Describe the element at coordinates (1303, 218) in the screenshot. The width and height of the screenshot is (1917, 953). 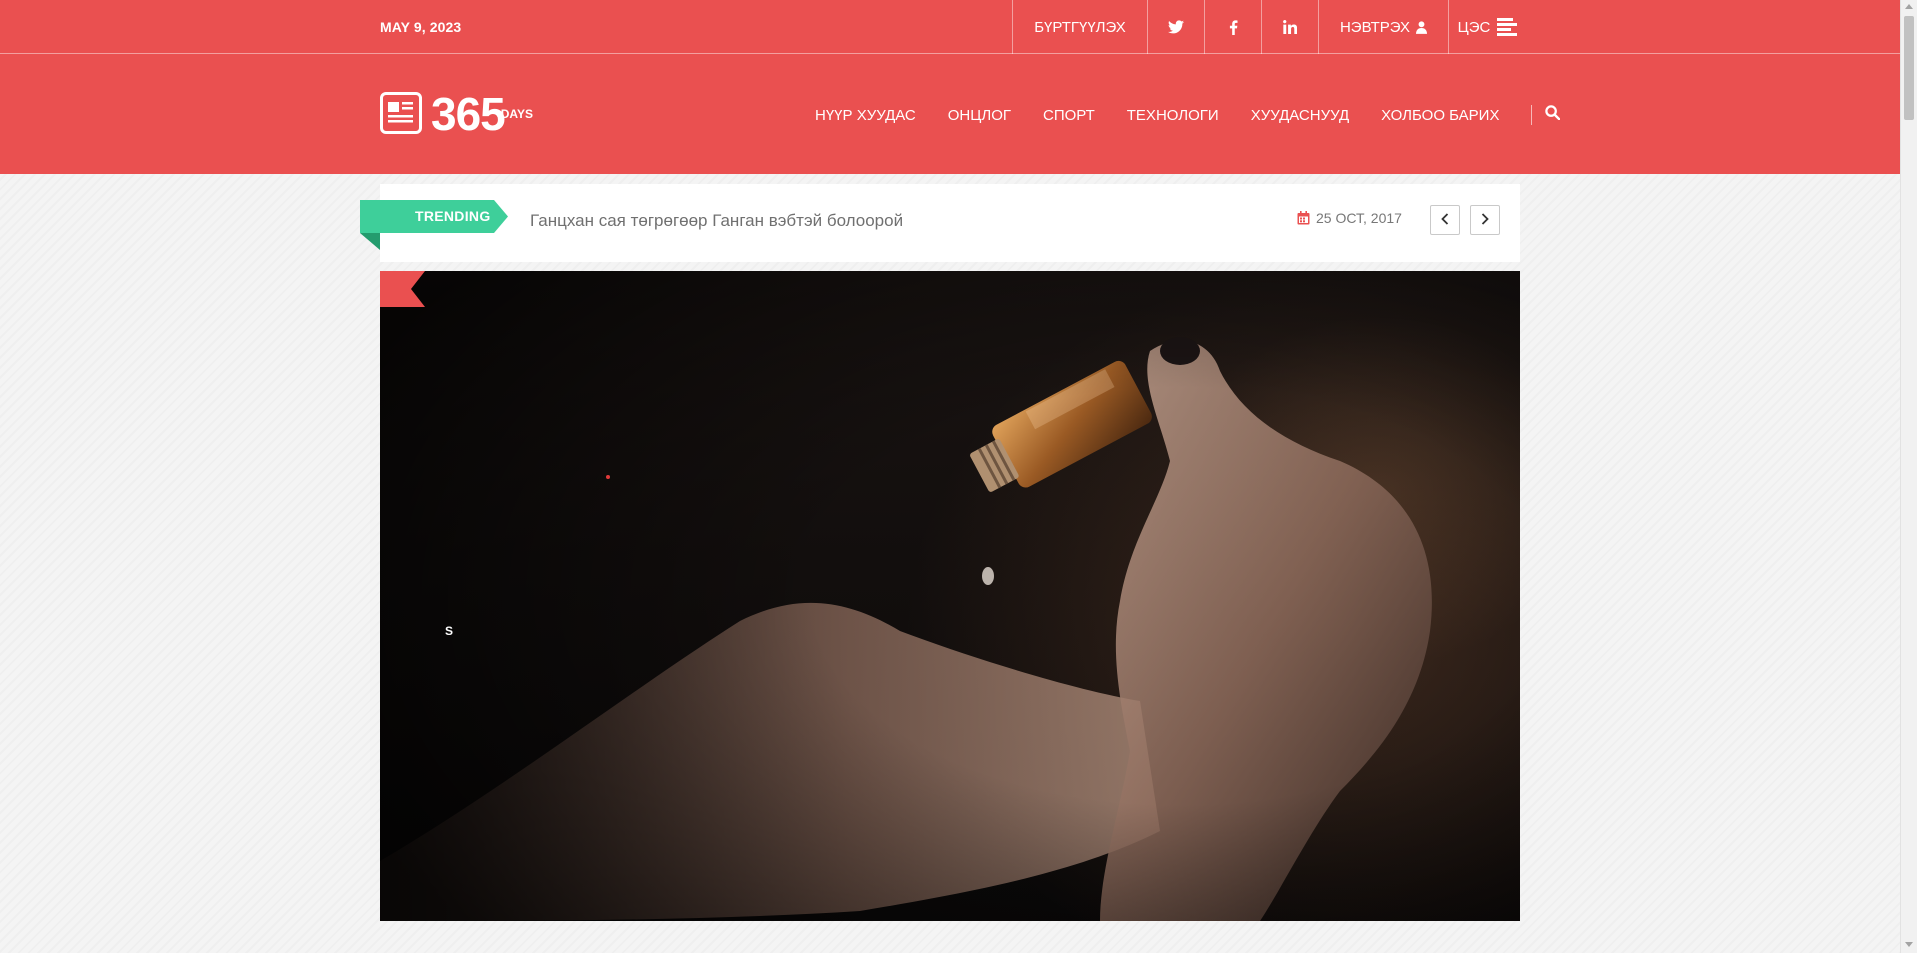
I see `calendar-icon` at that location.